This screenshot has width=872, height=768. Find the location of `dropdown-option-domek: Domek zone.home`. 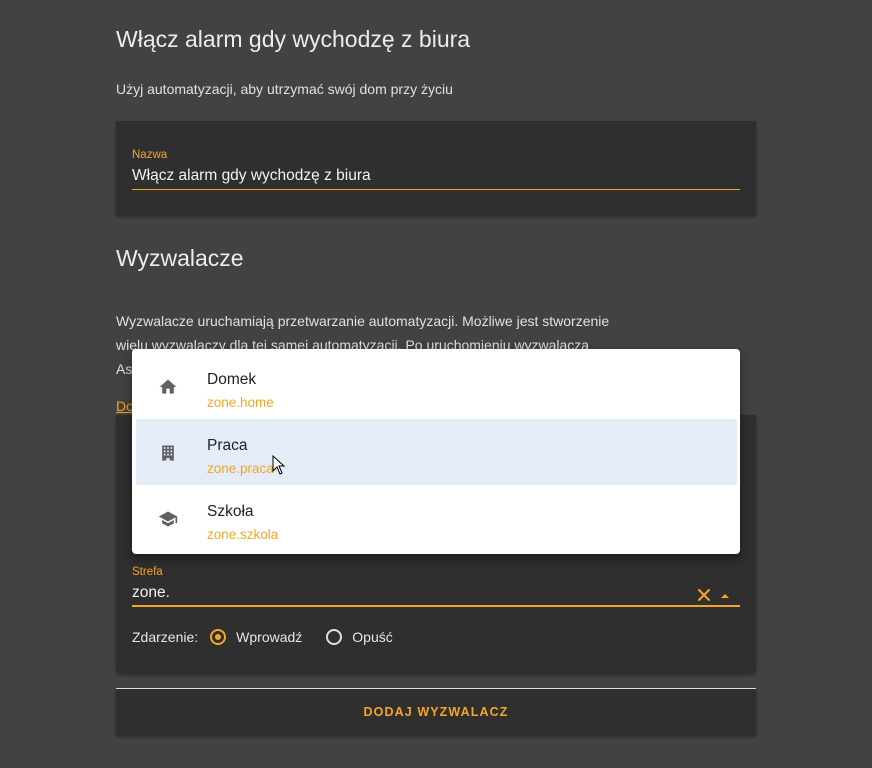

dropdown-option-domek: Domek zone.home is located at coordinates (436, 386).